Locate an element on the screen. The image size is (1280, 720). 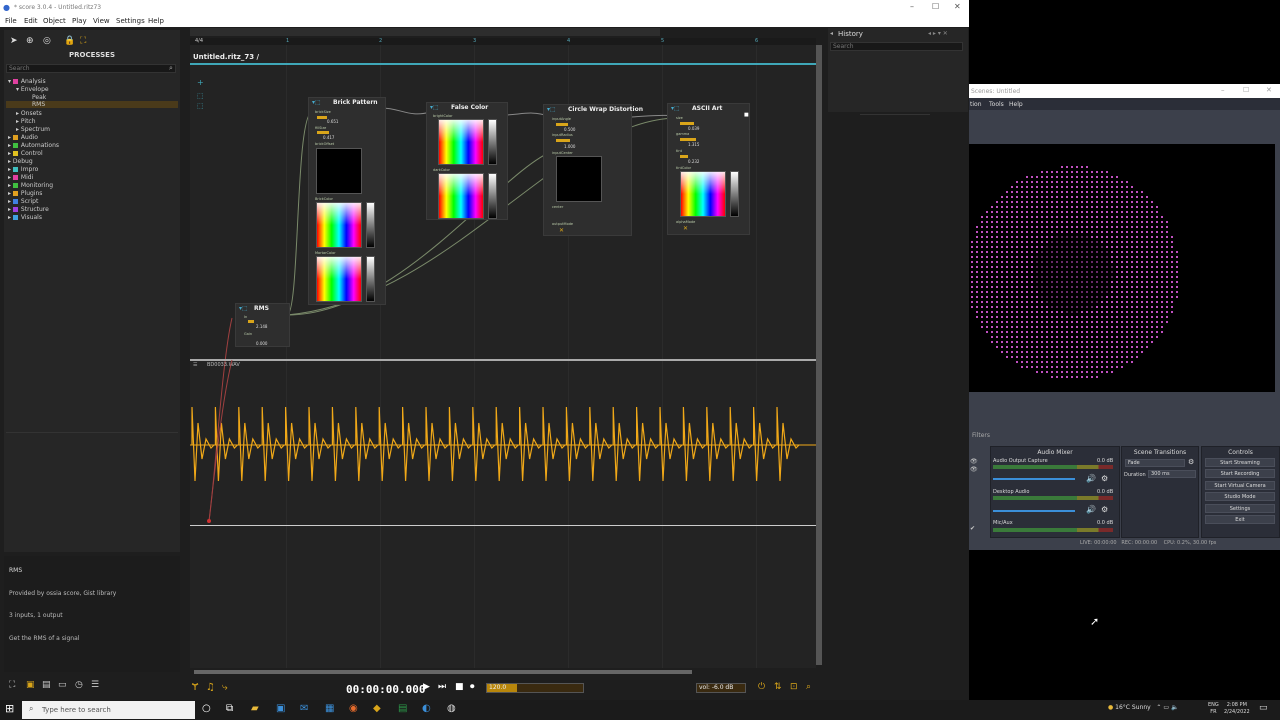
obs-menu-tools: Tools is located at coordinates (996, 104).